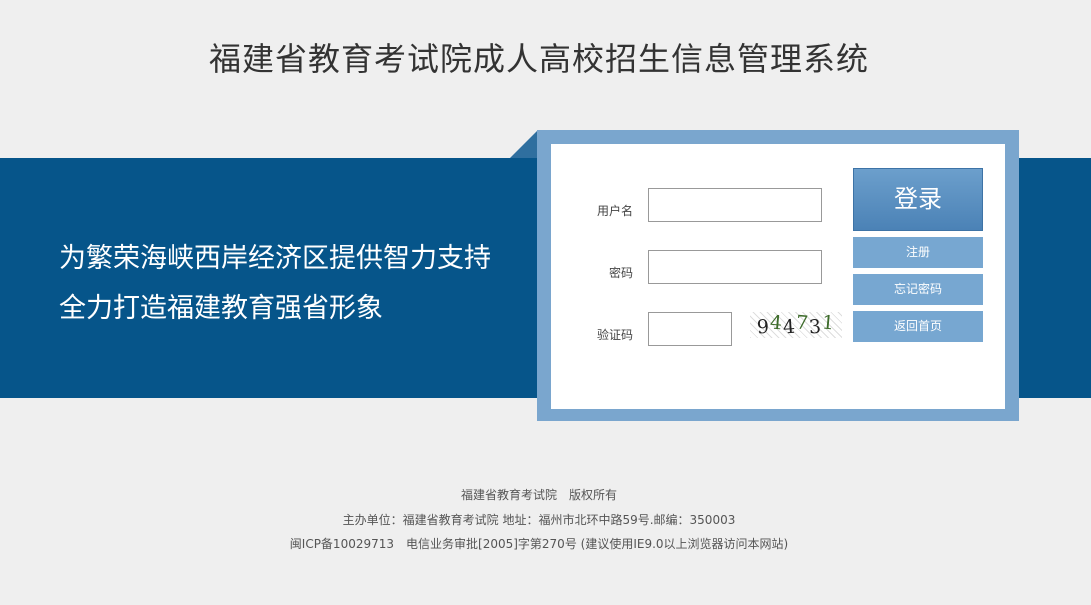 This screenshot has width=1091, height=605. What do you see at coordinates (538, 495) in the screenshot?
I see `footer-copyright: 福建省教育考试院 版权所有` at bounding box center [538, 495].